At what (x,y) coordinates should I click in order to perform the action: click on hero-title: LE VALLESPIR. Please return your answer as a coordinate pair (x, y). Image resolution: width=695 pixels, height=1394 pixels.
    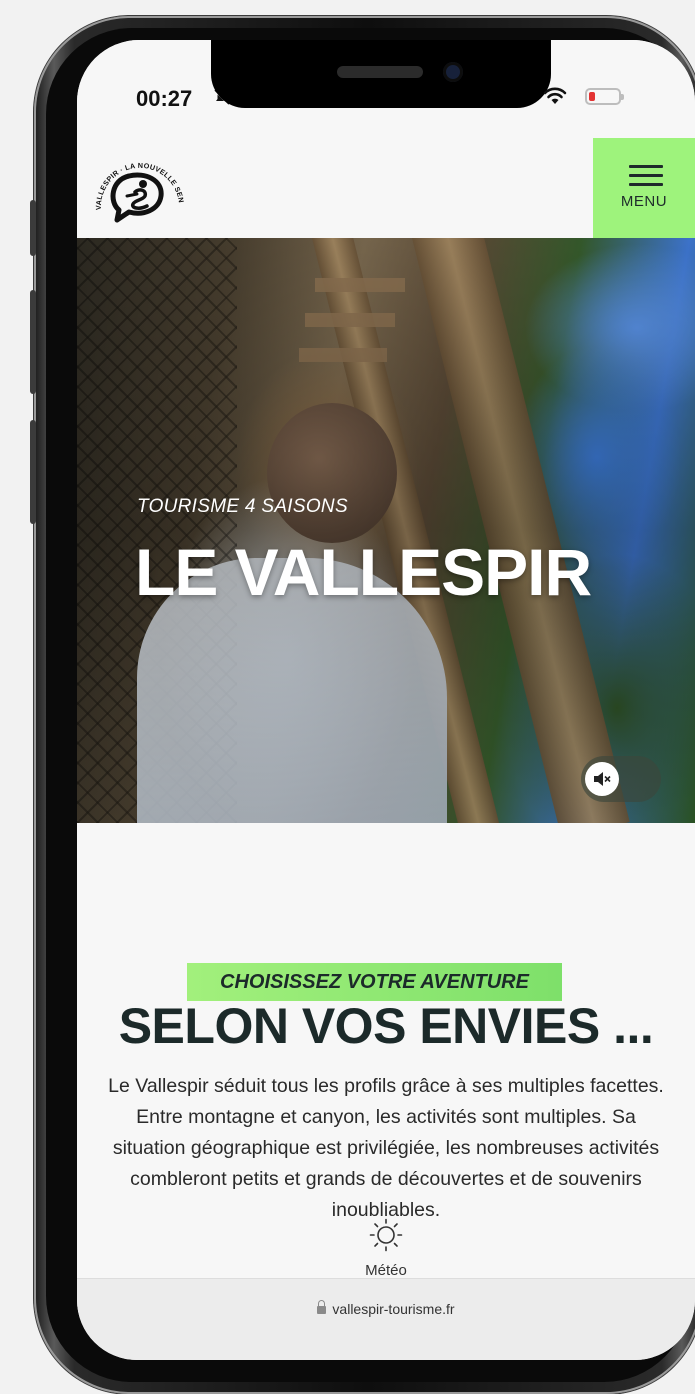
    Looking at the image, I should click on (363, 572).